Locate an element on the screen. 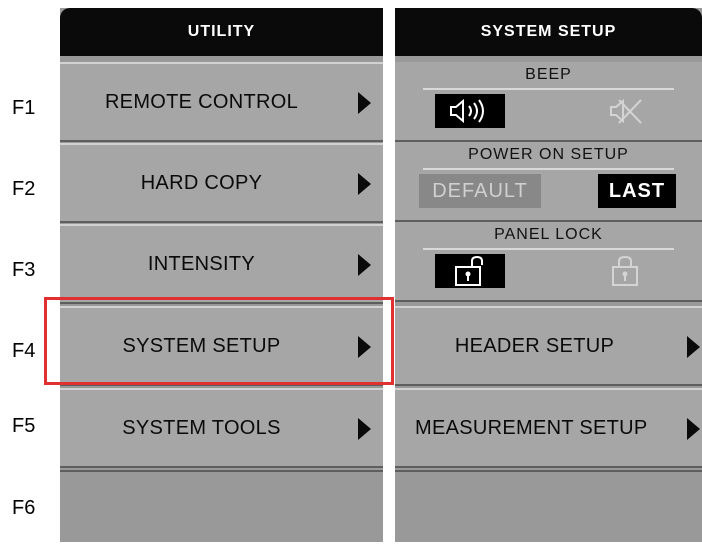  beep-toggle: BEEP is located at coordinates (548, 102).